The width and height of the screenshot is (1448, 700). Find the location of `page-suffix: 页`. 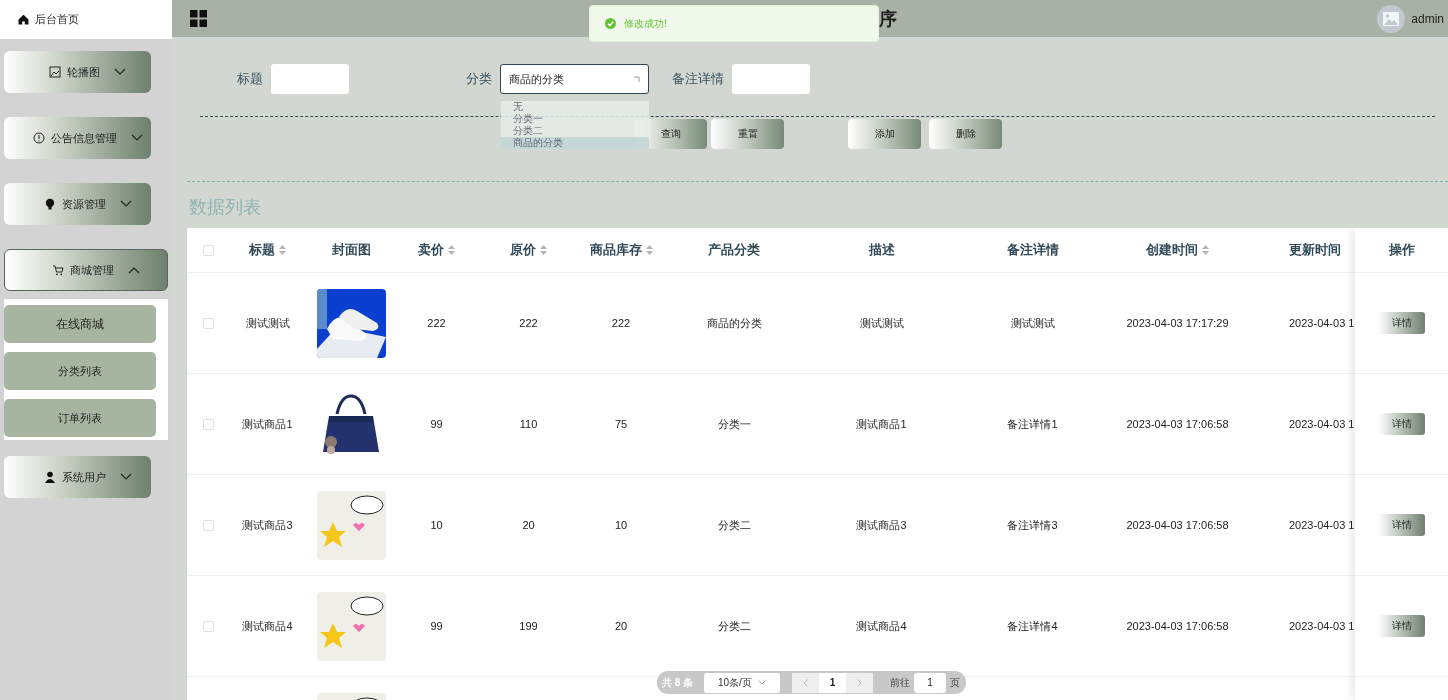

page-suffix: 页 is located at coordinates (955, 682).